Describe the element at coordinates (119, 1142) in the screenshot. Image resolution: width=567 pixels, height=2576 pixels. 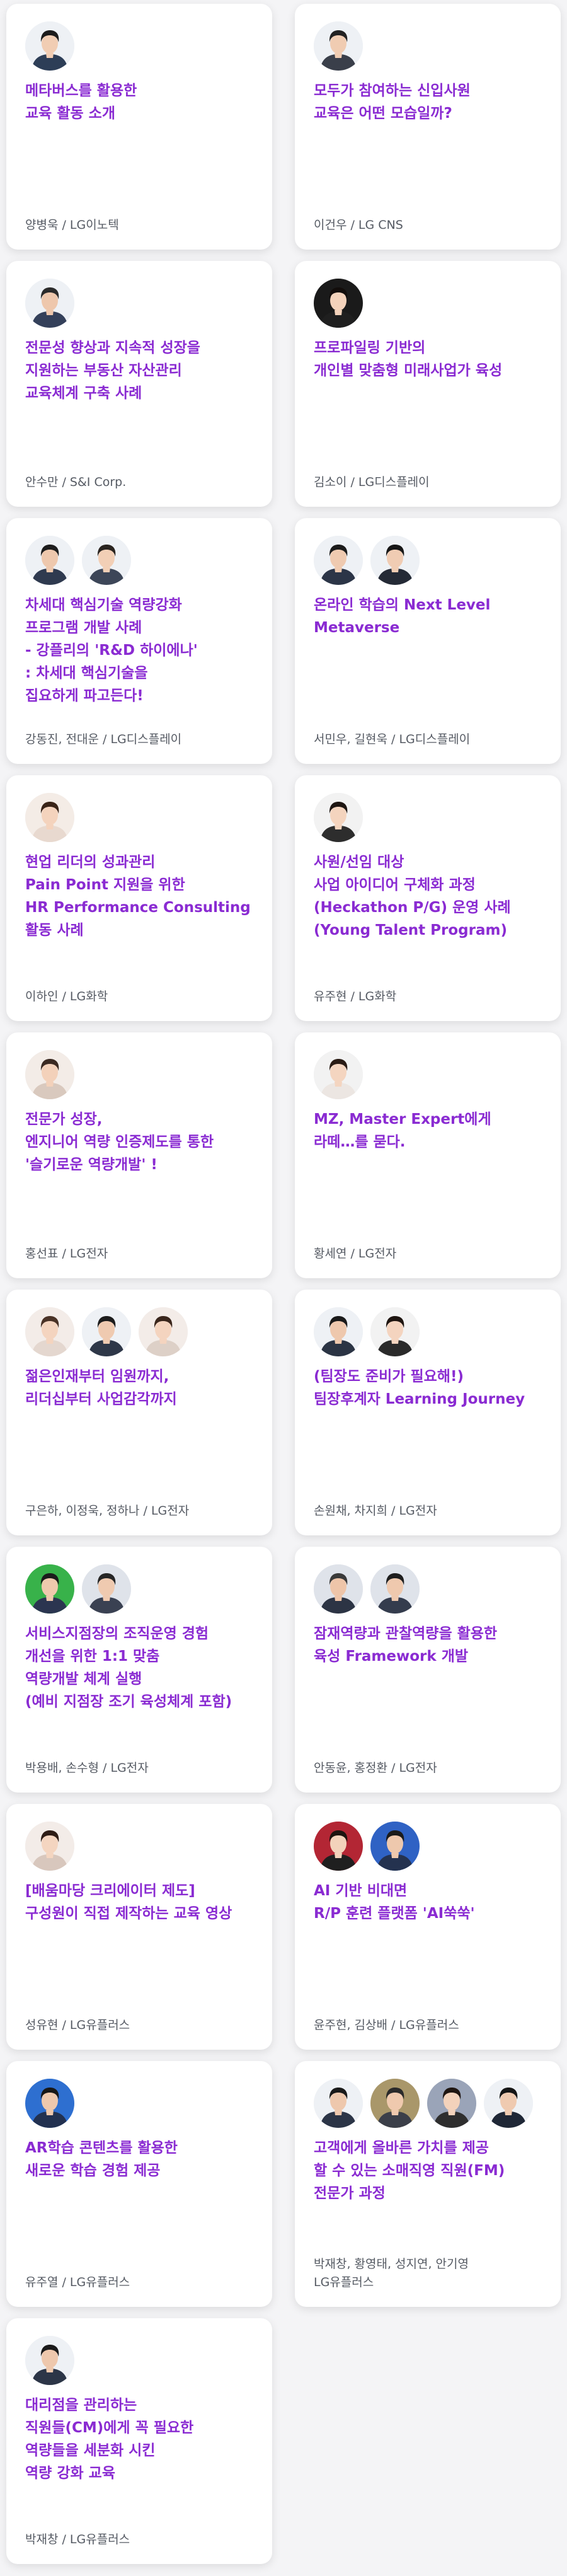
I see `session-title: 전문가 성장, 엔지니어 역량 인증제도를 통한 '슬기로운 역량개발' !` at that location.